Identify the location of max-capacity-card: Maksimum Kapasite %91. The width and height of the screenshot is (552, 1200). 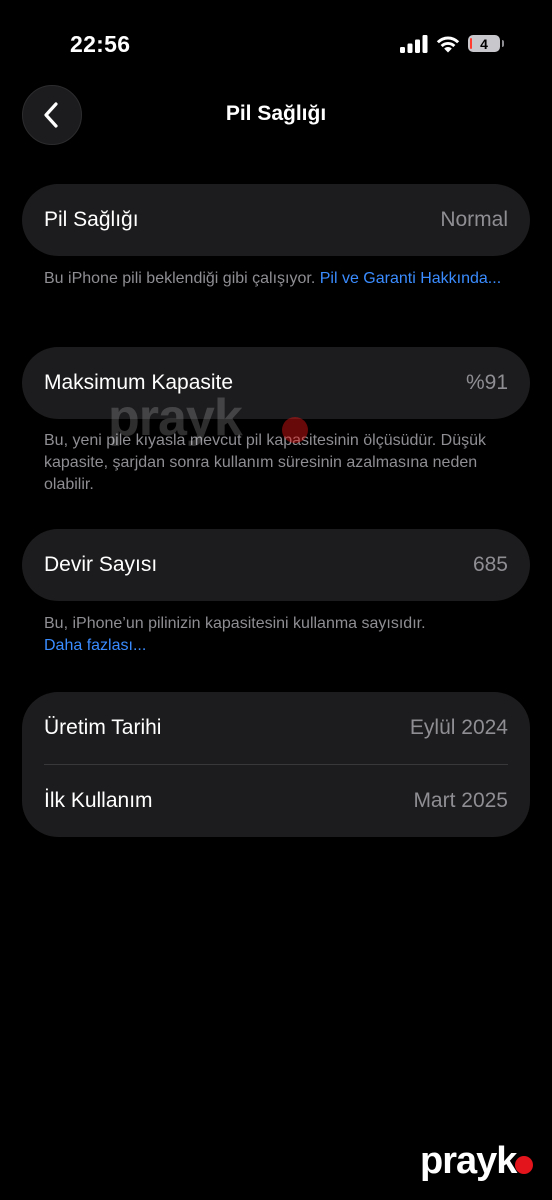
(276, 383).